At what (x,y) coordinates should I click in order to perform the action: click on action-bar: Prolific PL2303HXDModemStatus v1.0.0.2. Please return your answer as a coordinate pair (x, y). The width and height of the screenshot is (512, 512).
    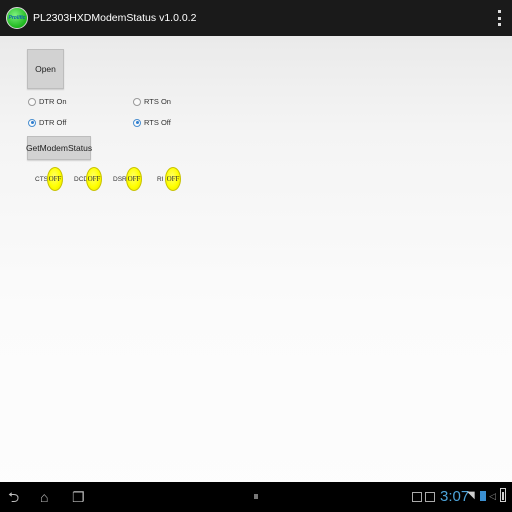
    Looking at the image, I should click on (256, 18).